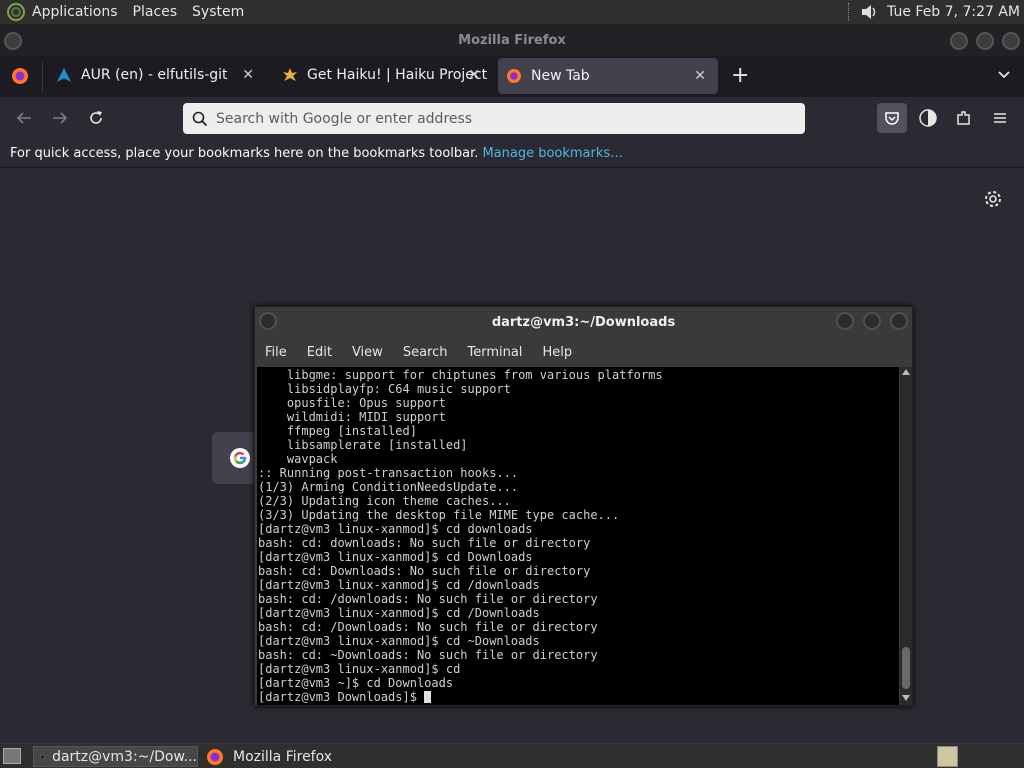 The height and width of the screenshot is (768, 1024). Describe the element at coordinates (337, 431) in the screenshot. I see `terminal-line: ffmpeg [installed]` at that location.